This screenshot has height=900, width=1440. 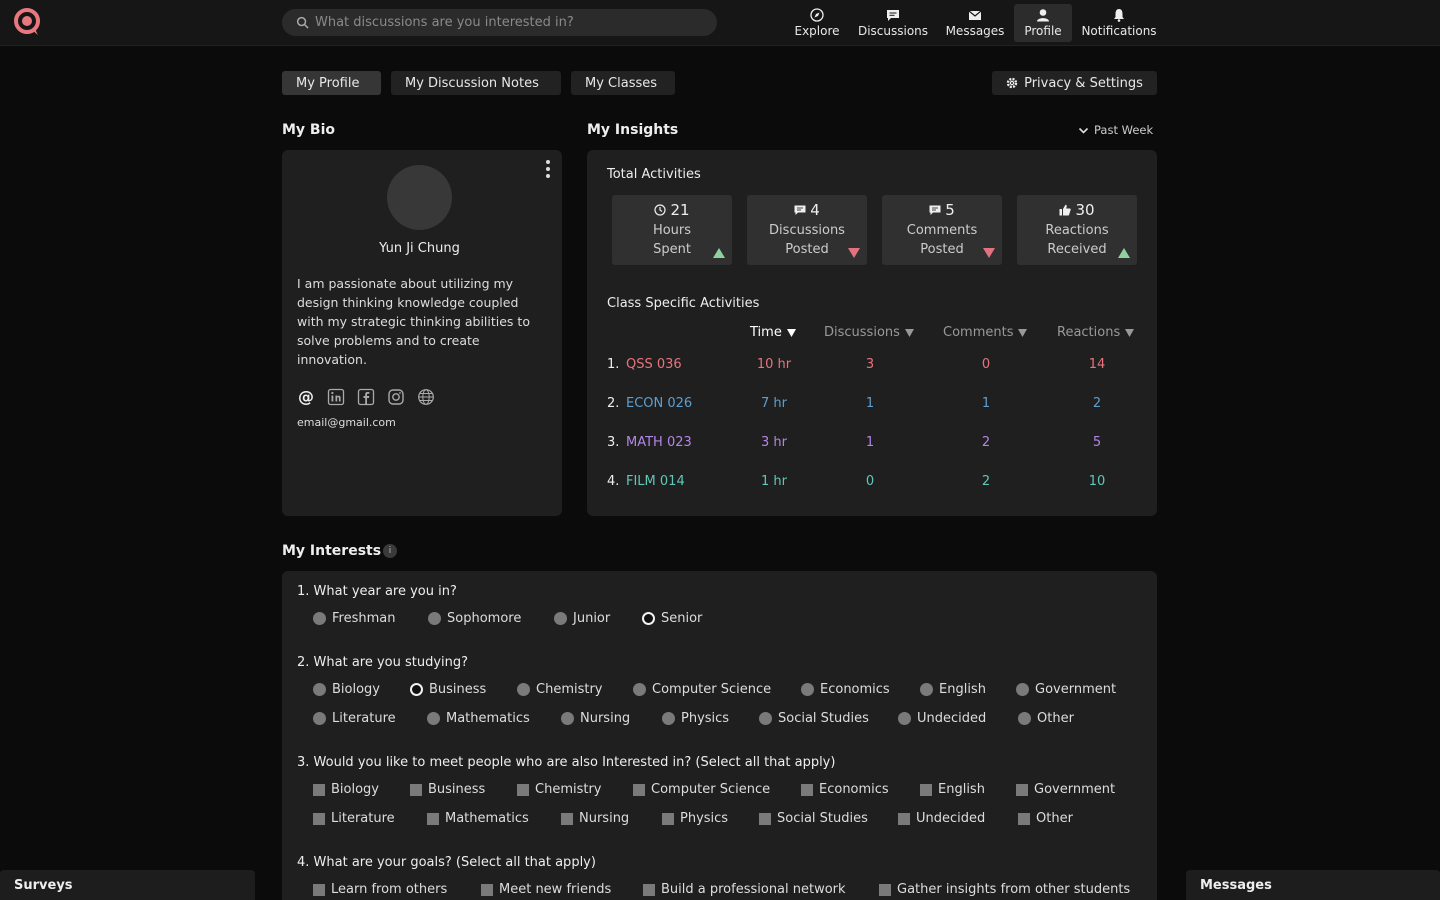 What do you see at coordinates (623, 83) in the screenshot?
I see `tab-my-classes: My Classes` at bounding box center [623, 83].